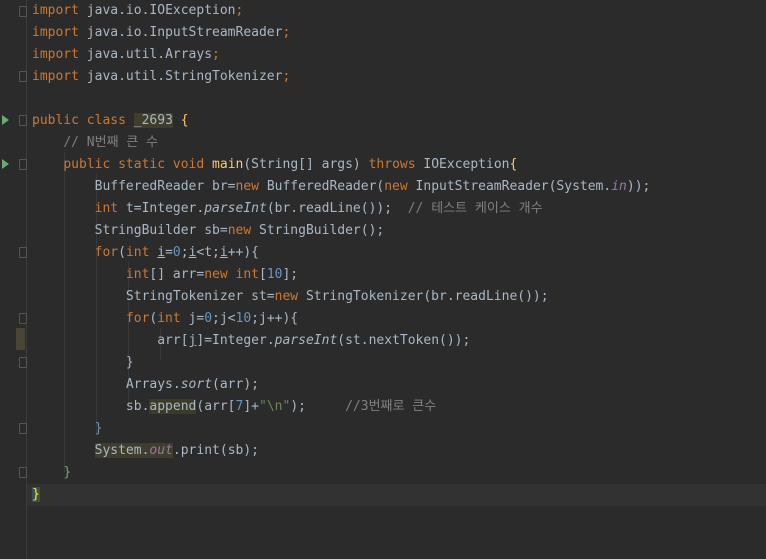 This screenshot has height=559, width=766. I want to click on code-text: ];, so click(290, 274).